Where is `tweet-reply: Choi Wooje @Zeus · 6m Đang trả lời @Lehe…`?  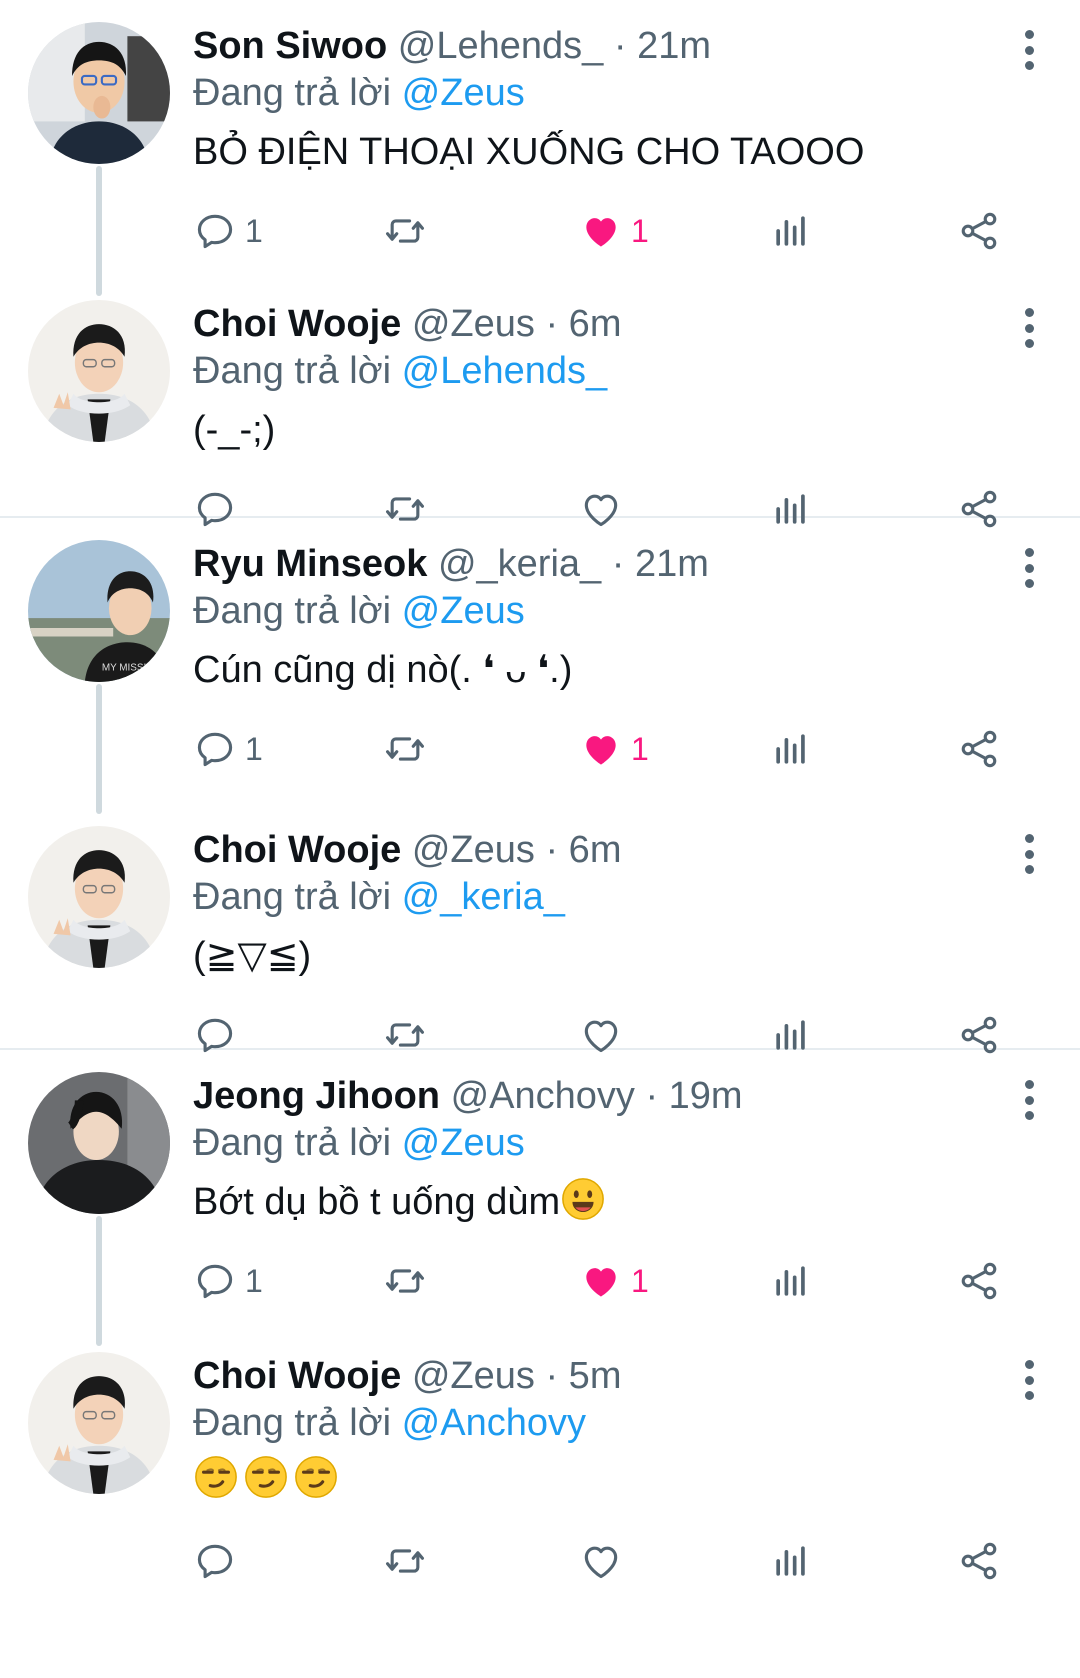
tweet-reply: Choi Wooje @Zeus · 6m Đang trả lời @Lehe… is located at coordinates (540, 397).